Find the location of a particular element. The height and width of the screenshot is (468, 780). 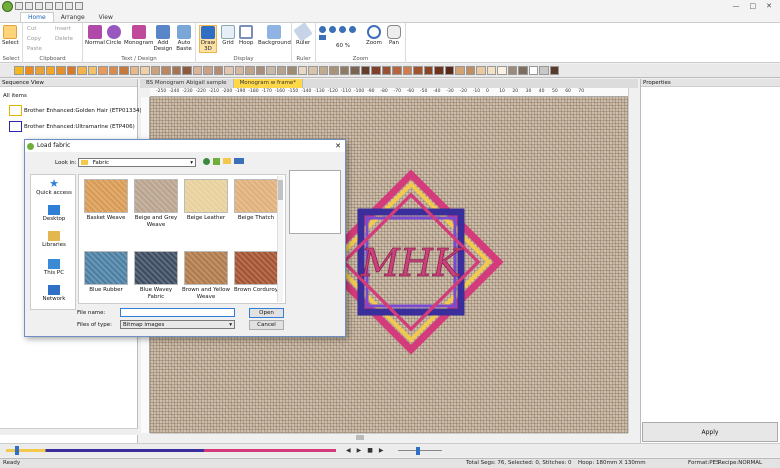

tab-arrange: Arrange is located at coordinates (73, 17).